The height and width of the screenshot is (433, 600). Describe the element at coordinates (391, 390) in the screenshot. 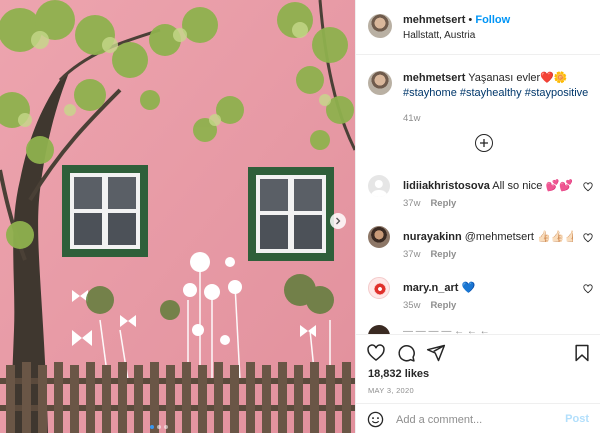

I see `post-date: MAY 3, 2020` at that location.